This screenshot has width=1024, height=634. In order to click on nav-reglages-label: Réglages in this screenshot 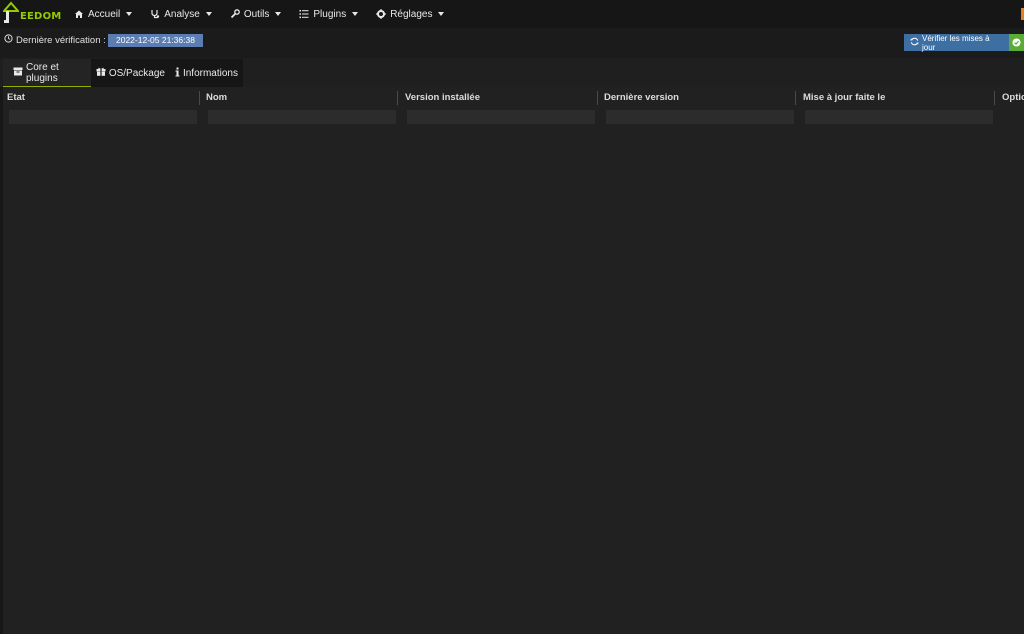, I will do `click(411, 14)`.